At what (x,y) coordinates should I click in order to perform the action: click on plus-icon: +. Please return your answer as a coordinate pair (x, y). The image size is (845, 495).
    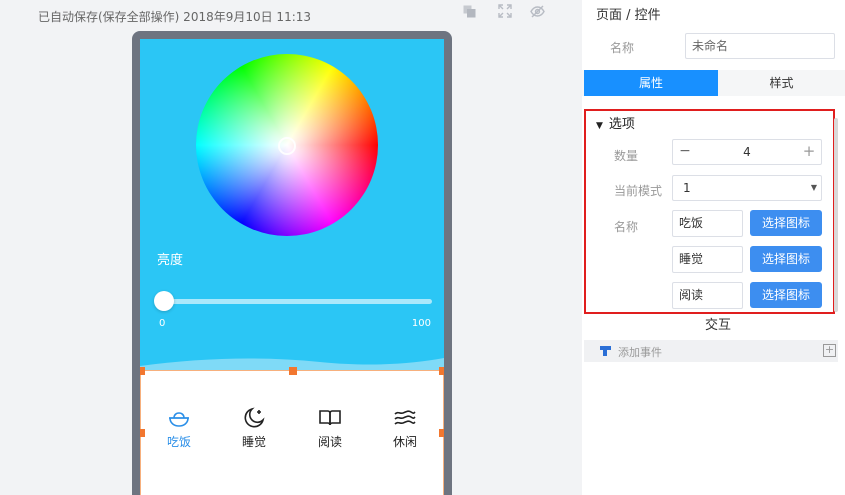
    Looking at the image, I should click on (829, 350).